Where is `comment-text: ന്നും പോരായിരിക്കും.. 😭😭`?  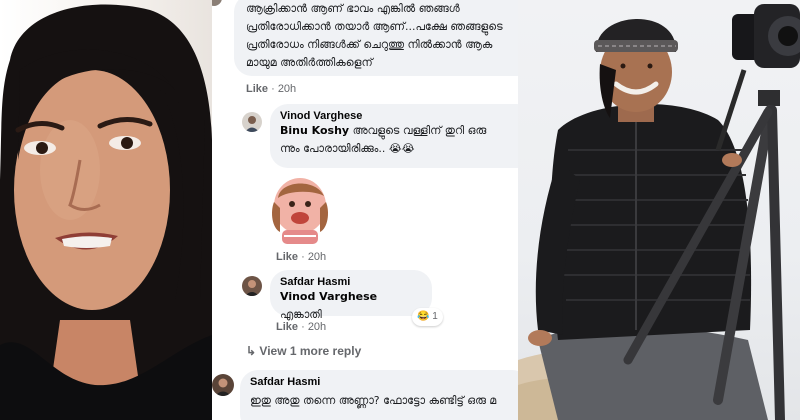 comment-text: ന്നും പോരായിരിക്കും.. 😭😭 is located at coordinates (399, 149).